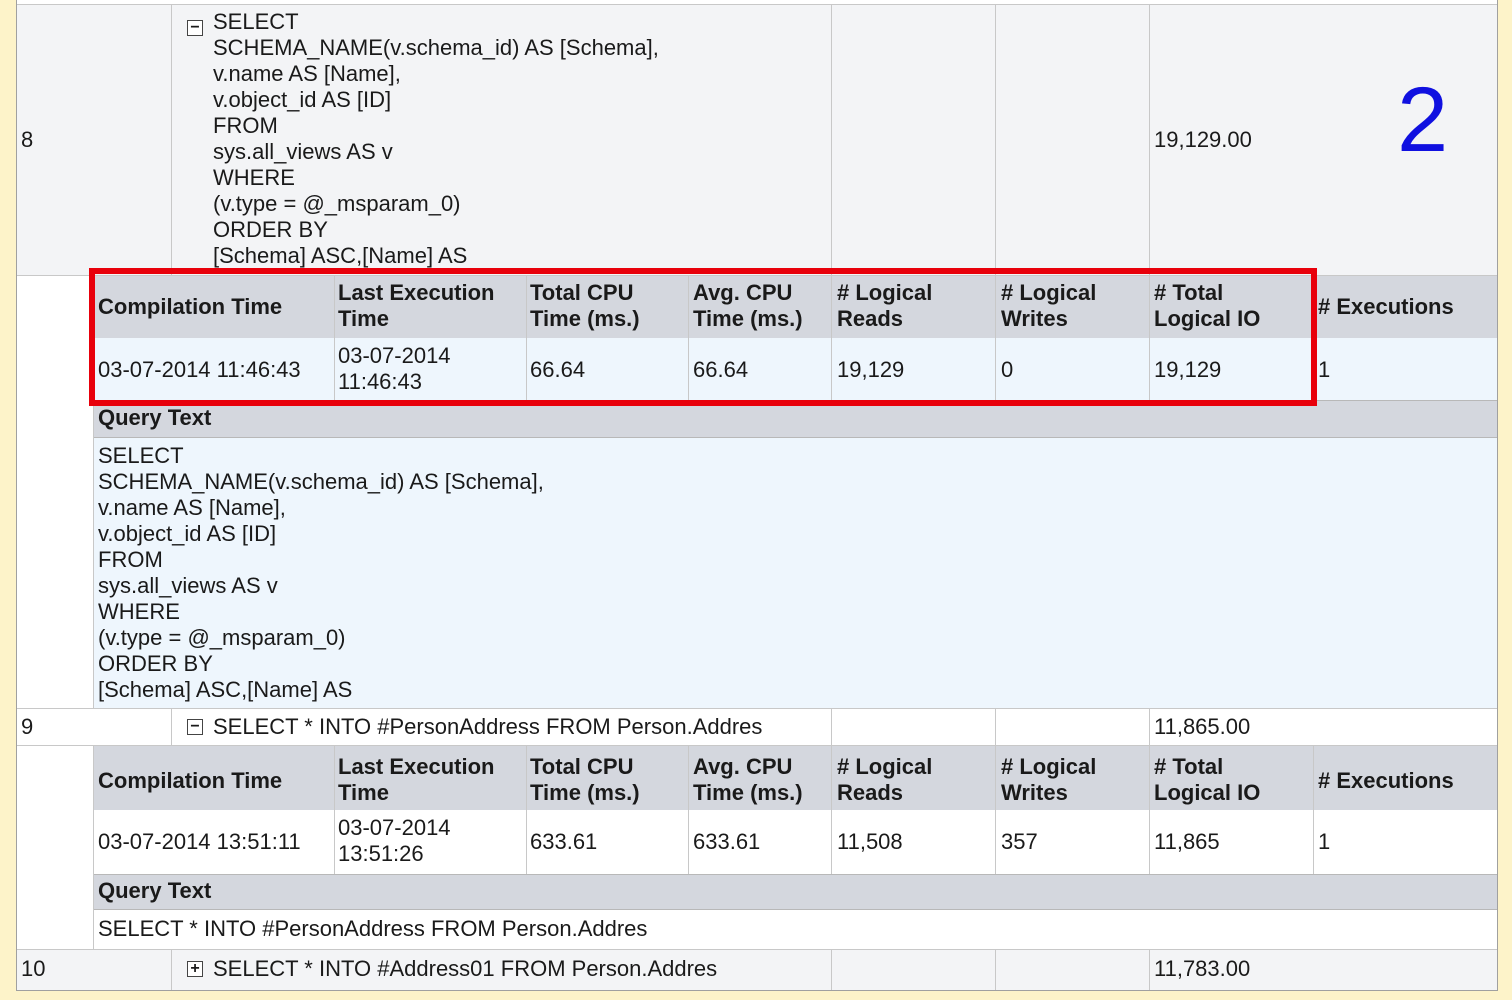 This screenshot has height=1000, width=1512. What do you see at coordinates (416, 766) in the screenshot?
I see `header-line: Last Execution` at bounding box center [416, 766].